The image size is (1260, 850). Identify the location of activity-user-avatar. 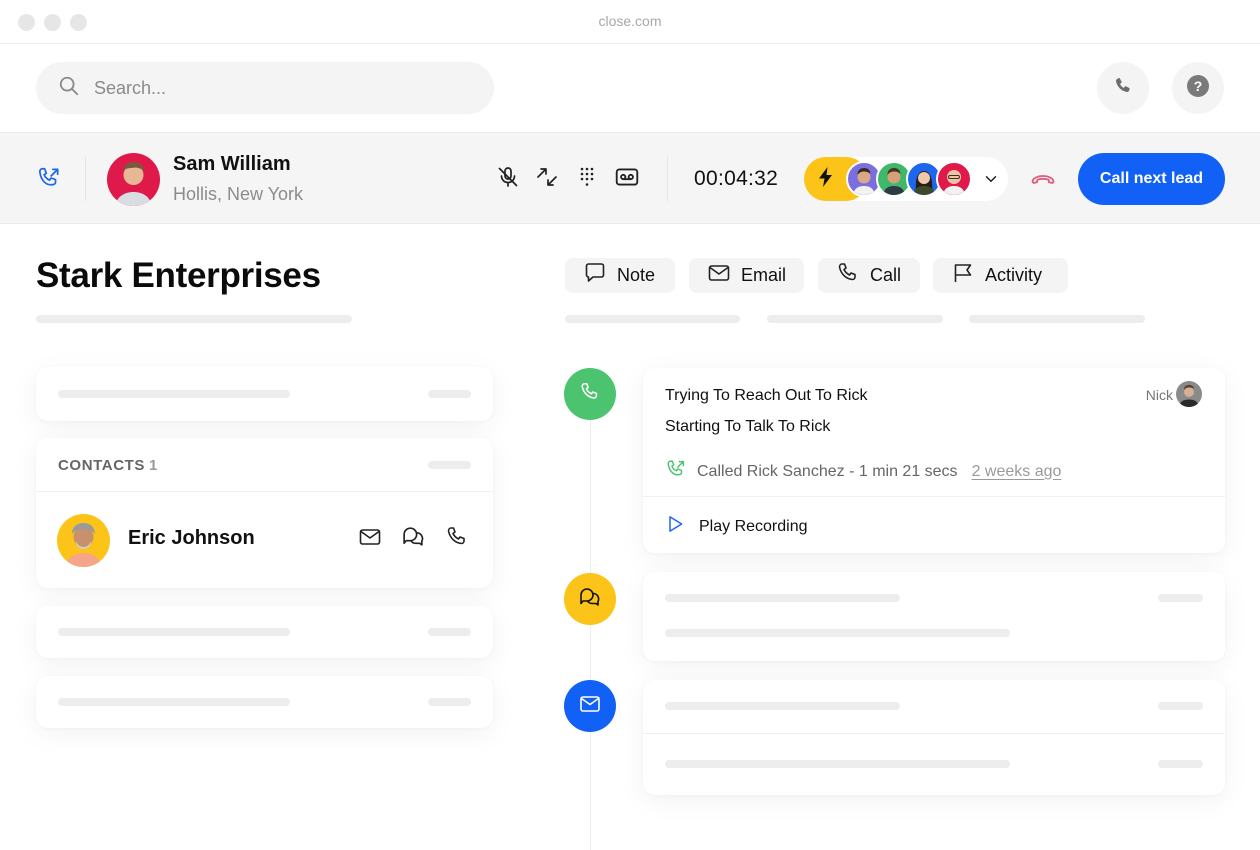
(1189, 394).